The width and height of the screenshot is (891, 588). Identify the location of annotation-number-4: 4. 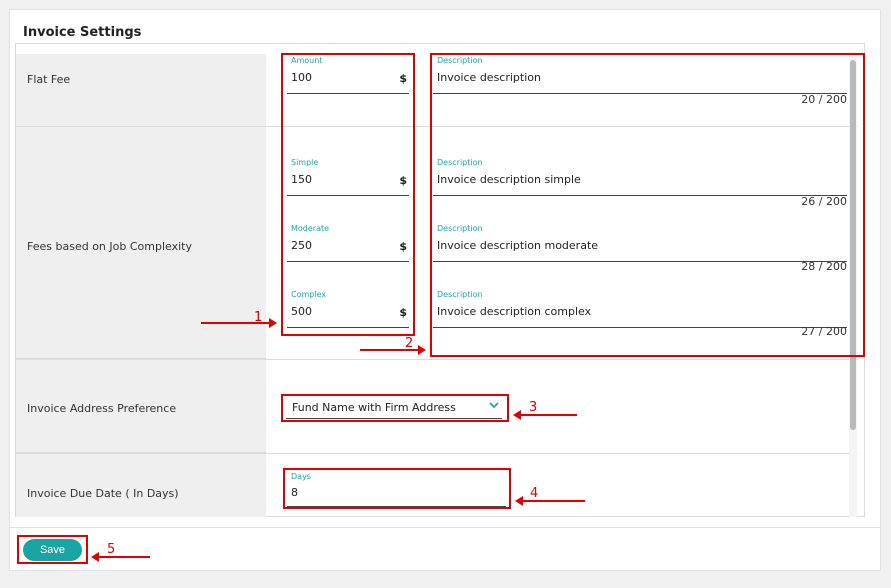
(534, 493).